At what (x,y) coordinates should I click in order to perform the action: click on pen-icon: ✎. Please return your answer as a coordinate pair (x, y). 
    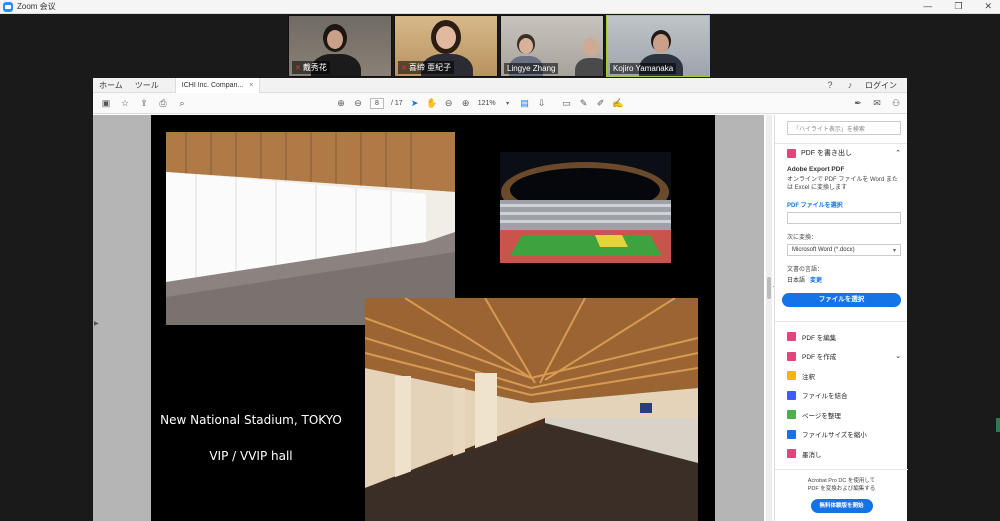
    Looking at the image, I should click on (584, 103).